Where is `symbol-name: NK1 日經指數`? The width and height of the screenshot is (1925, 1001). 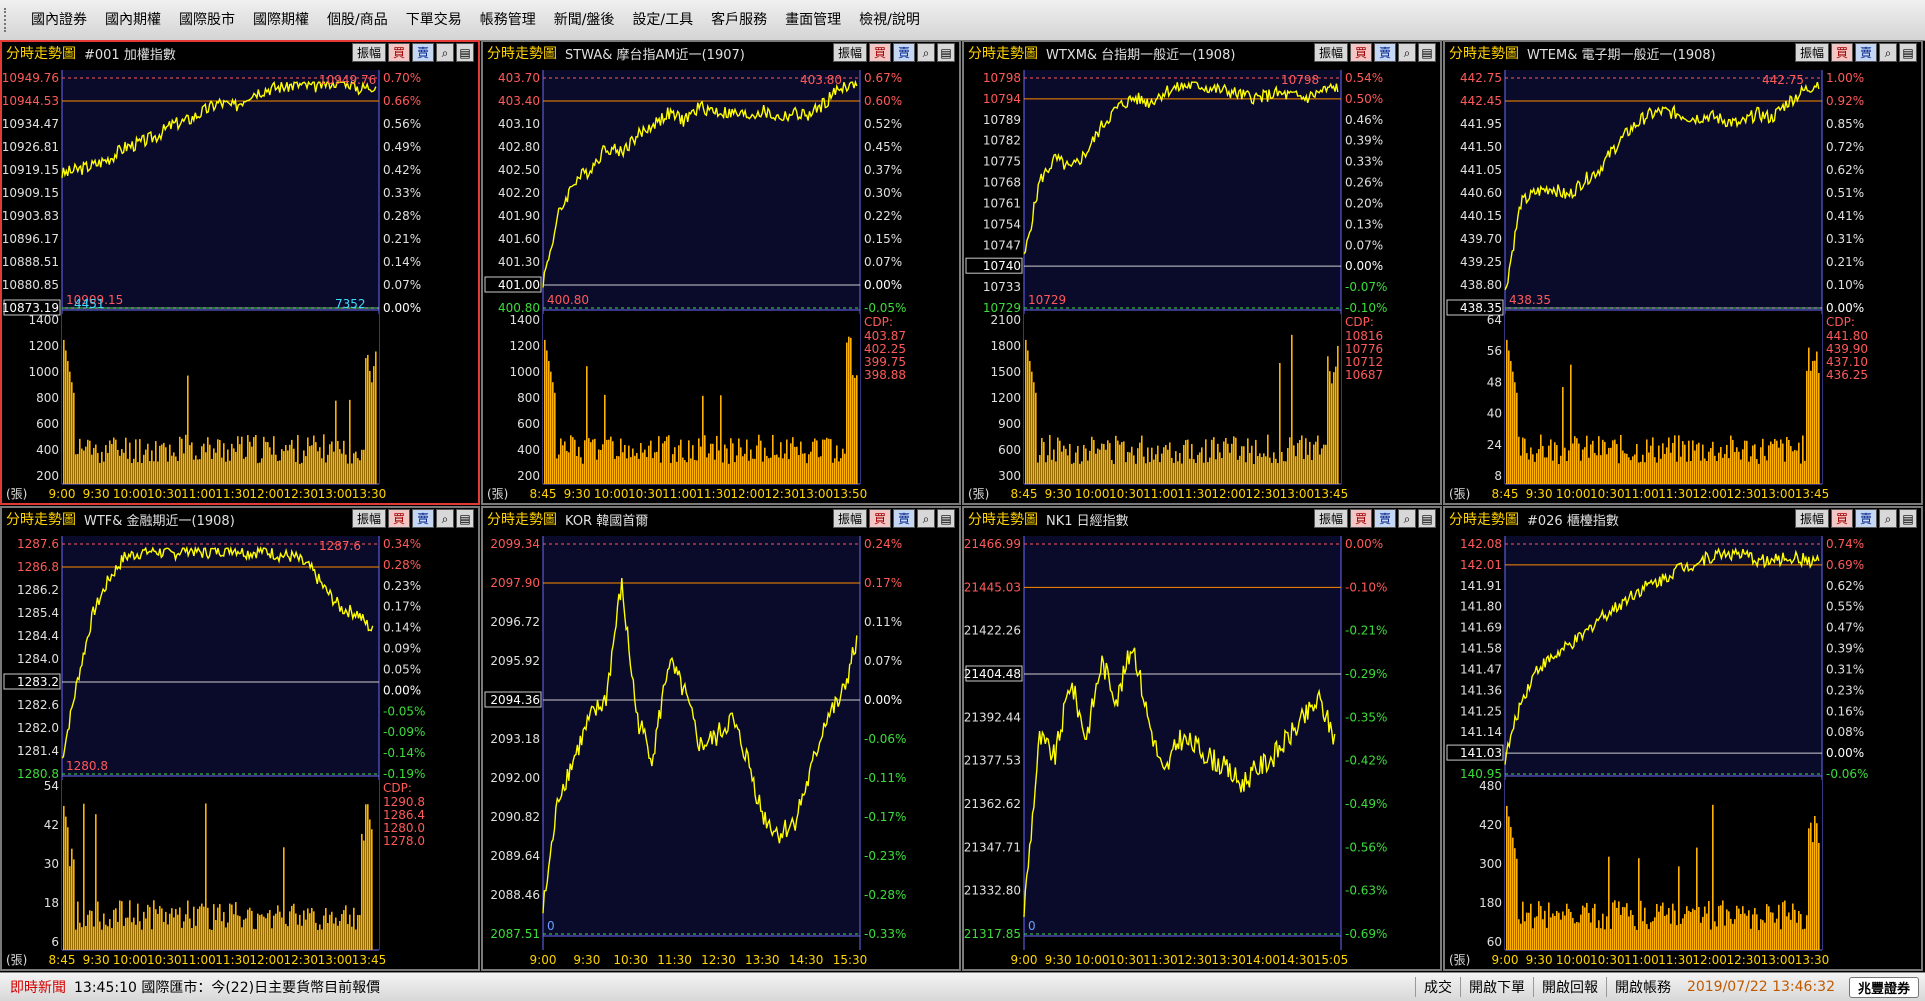 symbol-name: NK1 日經指數 is located at coordinates (1087, 519).